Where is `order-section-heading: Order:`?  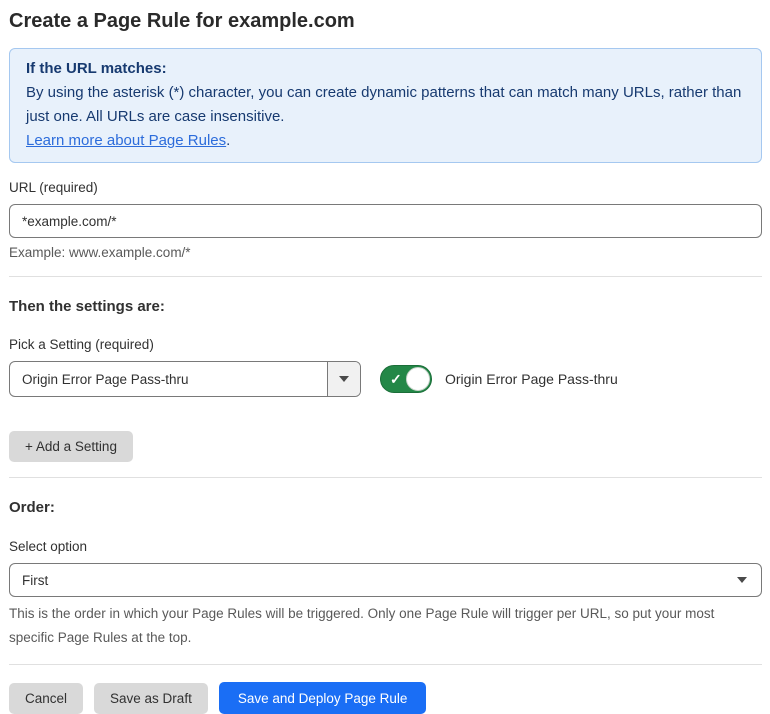 order-section-heading: Order: is located at coordinates (32, 507).